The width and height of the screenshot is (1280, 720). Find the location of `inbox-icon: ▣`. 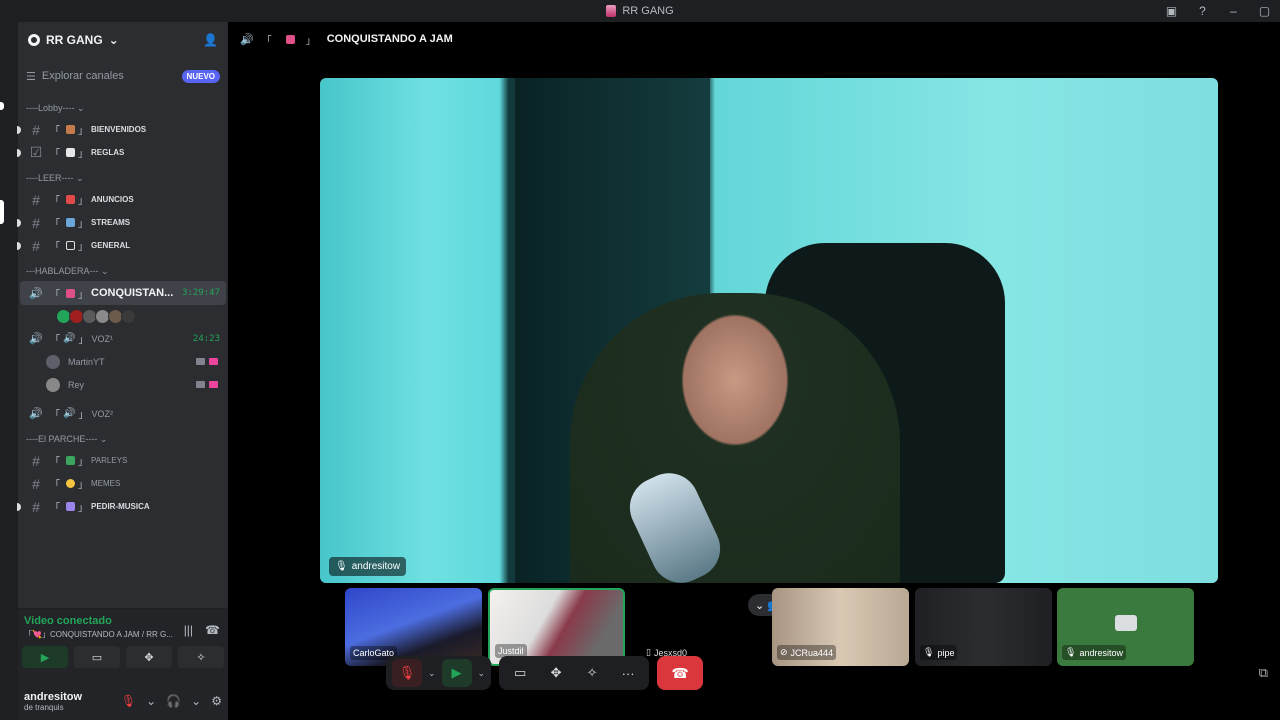

inbox-icon: ▣ is located at coordinates (1171, 11).